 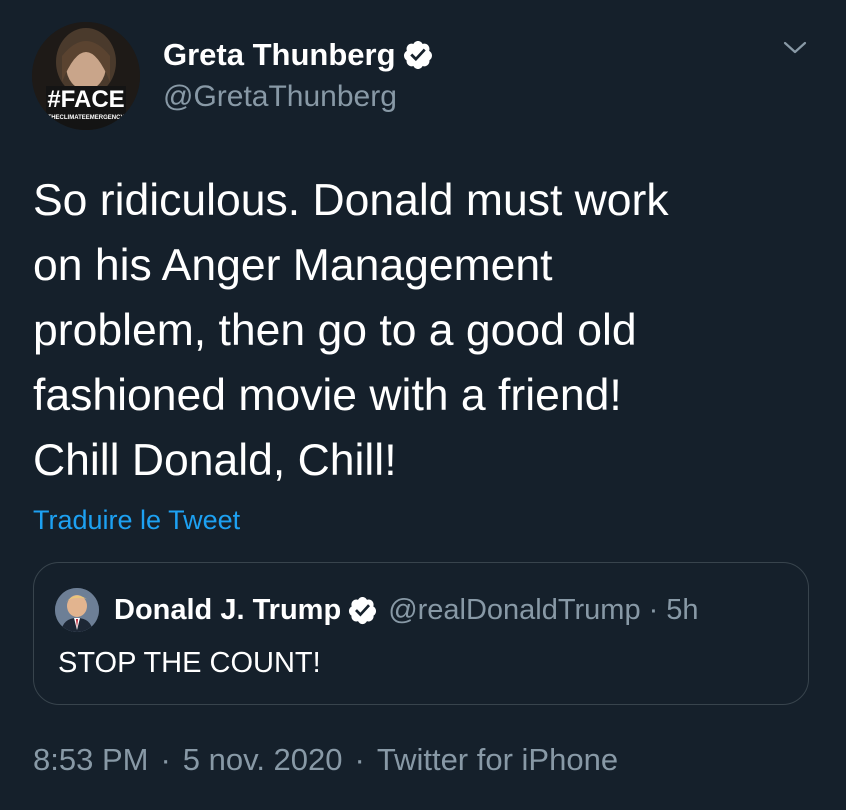 I want to click on author-avatar: #FACE THECLIMATEEMERGENCY, so click(x=86, y=76).